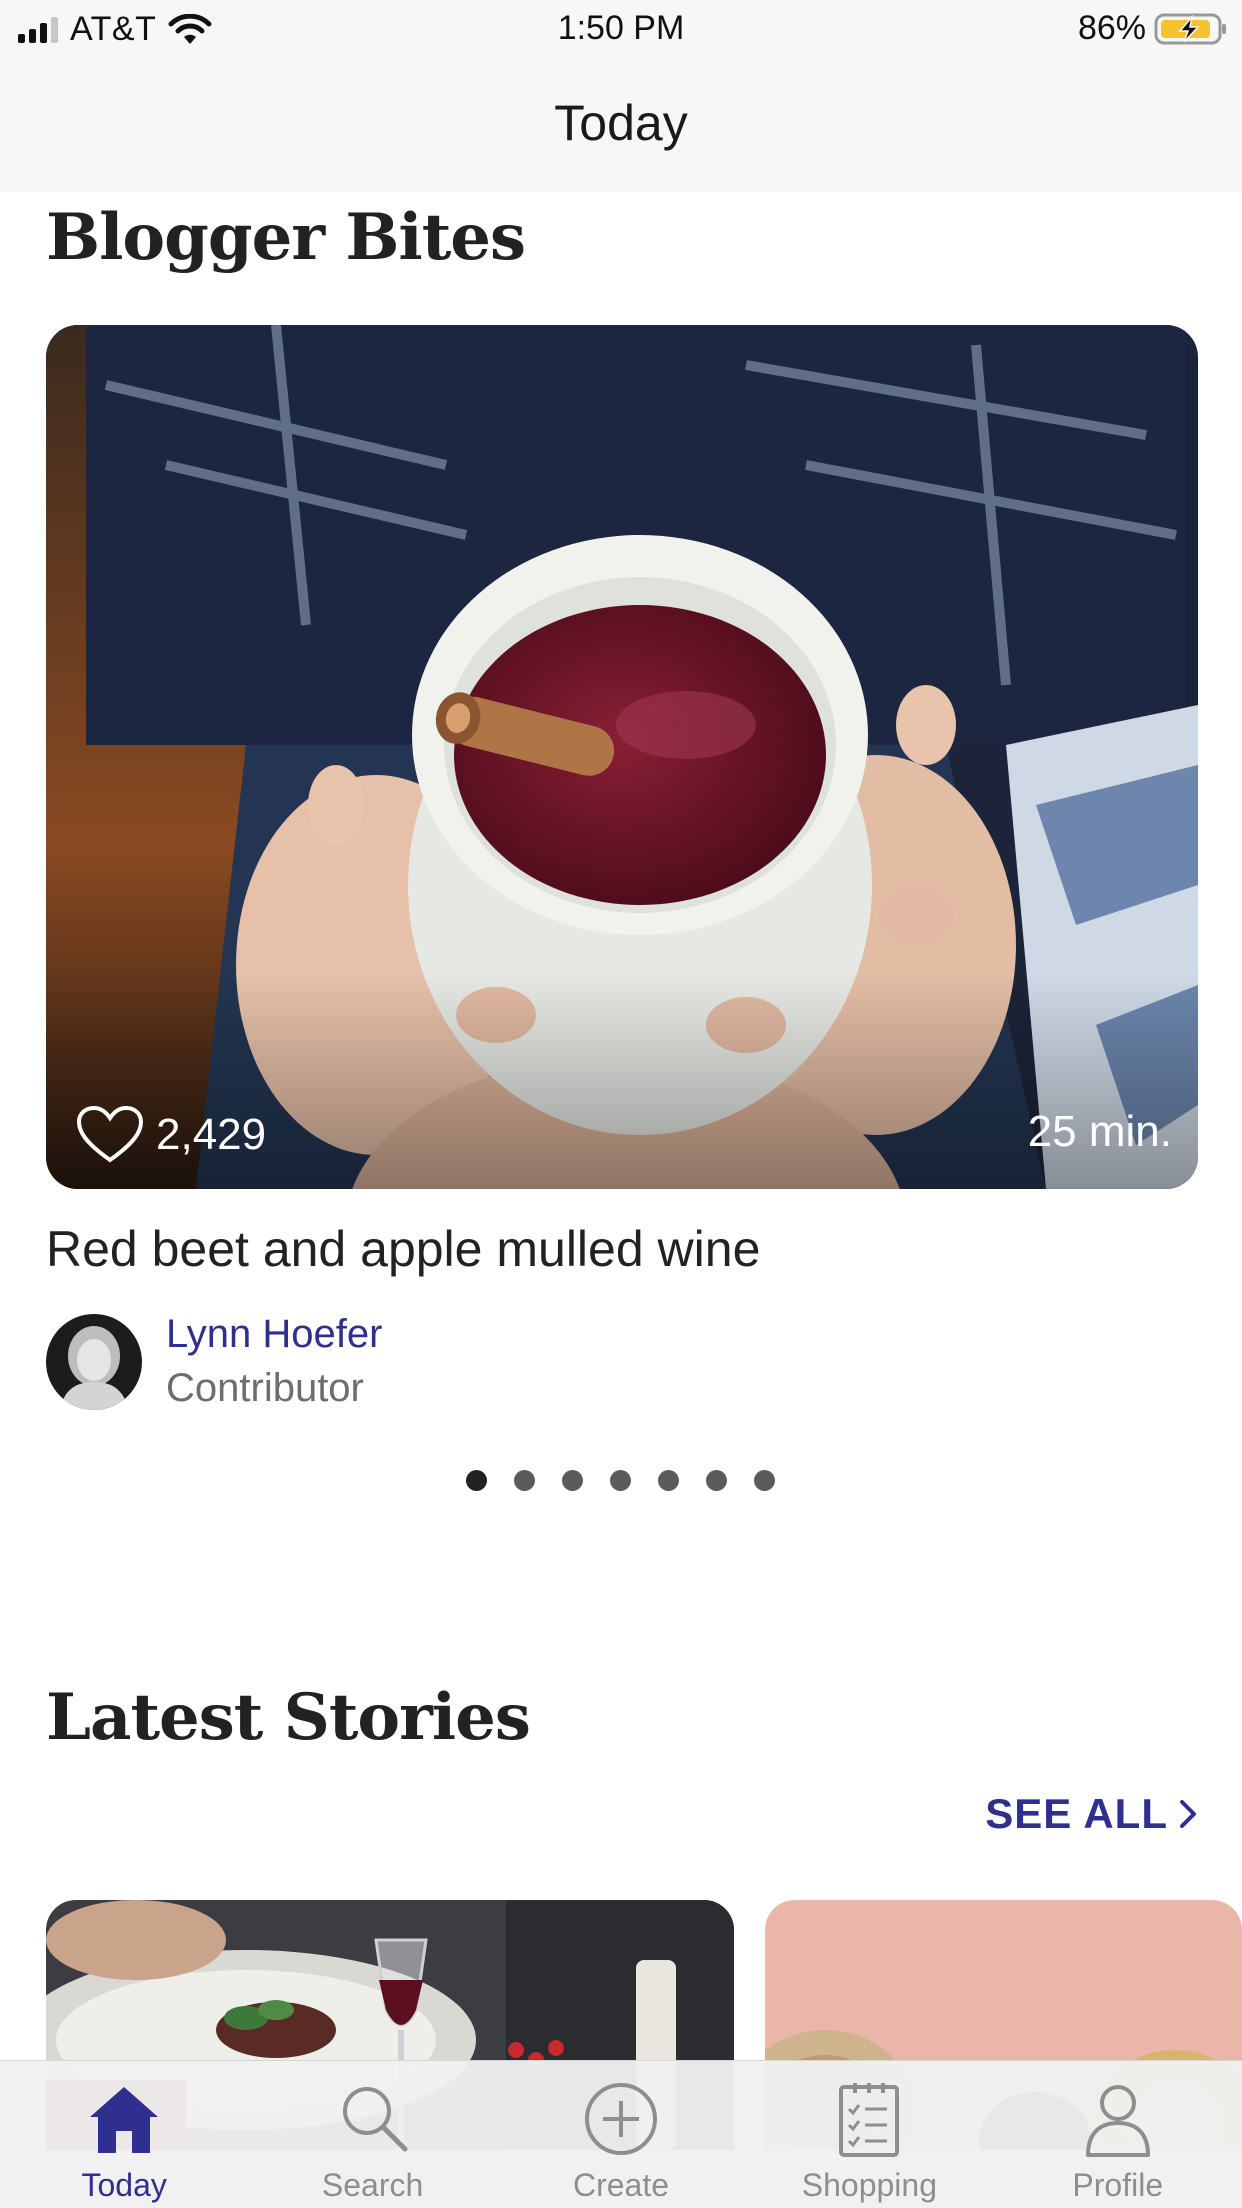  What do you see at coordinates (211, 1134) in the screenshot?
I see `likes-count: 2,429` at bounding box center [211, 1134].